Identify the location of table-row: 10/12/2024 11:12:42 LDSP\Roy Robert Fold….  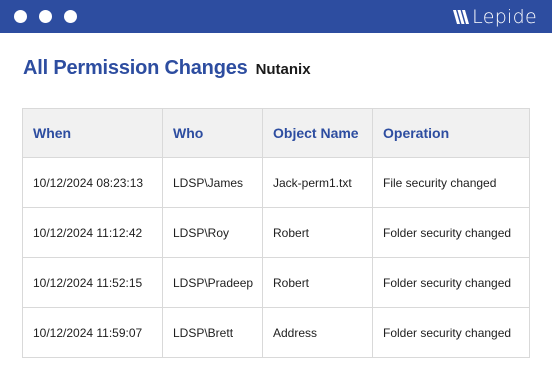
(276, 232).